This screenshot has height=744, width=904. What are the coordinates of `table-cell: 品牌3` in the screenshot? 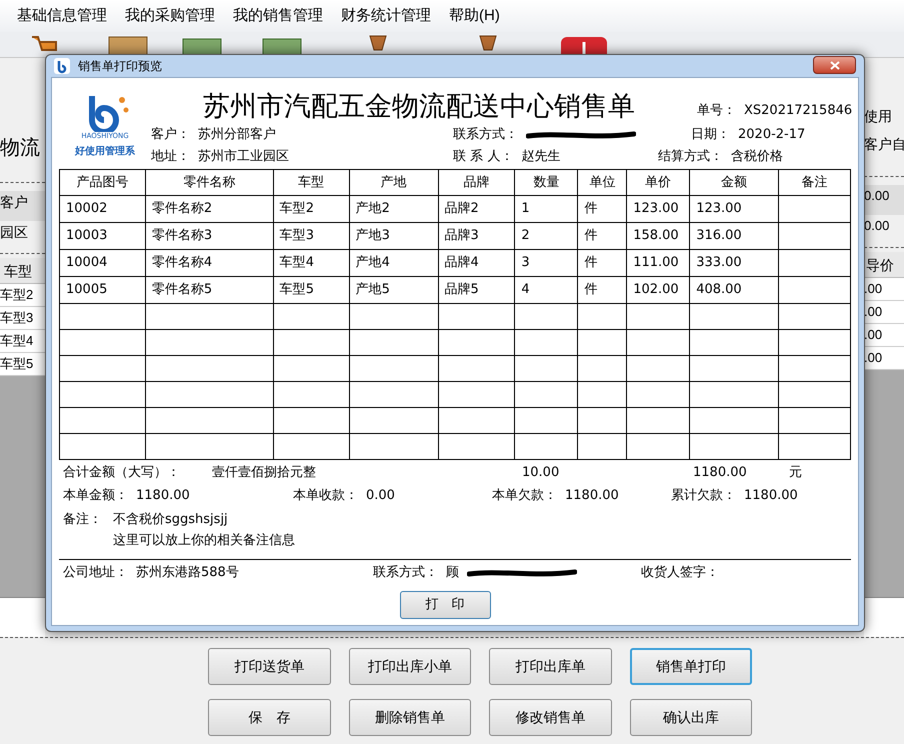 It's located at (476, 236).